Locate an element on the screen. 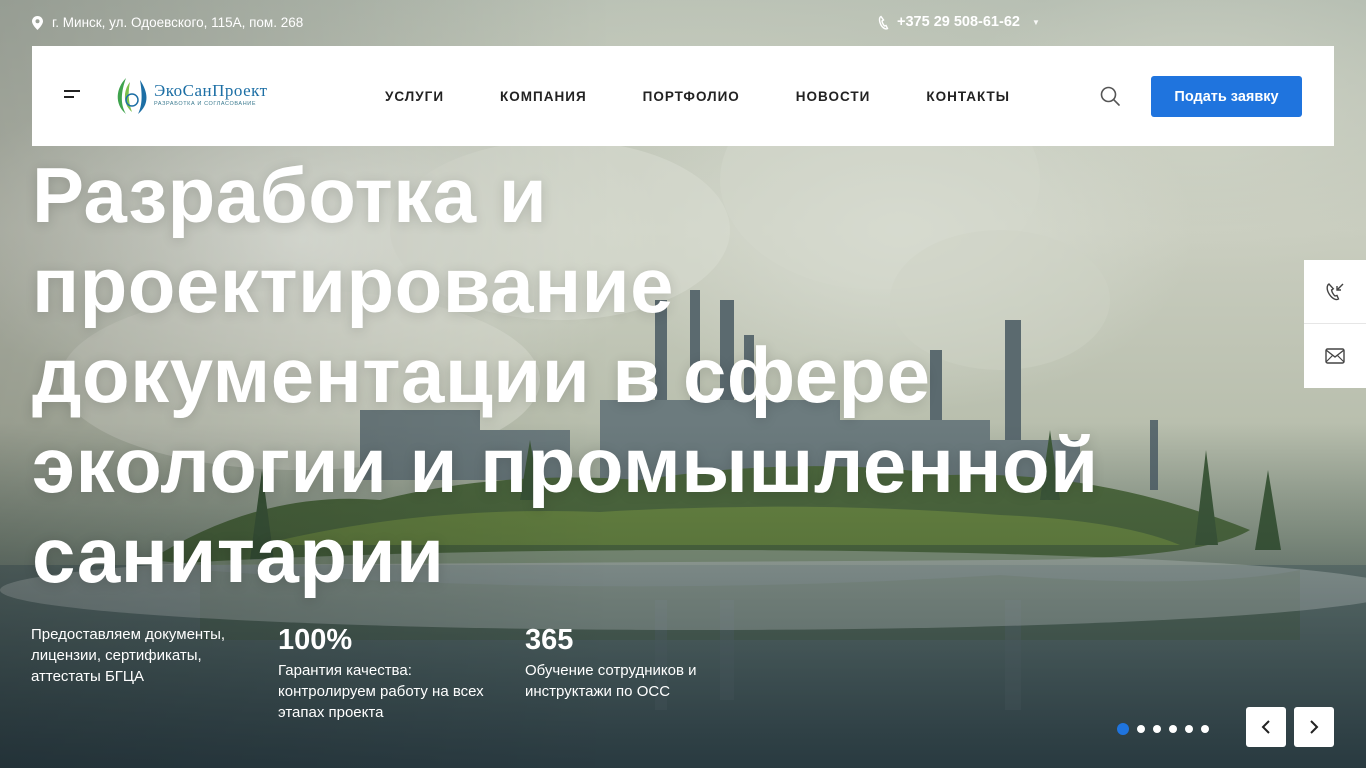 The height and width of the screenshot is (768, 1366). site-logo: ЭкоСанПроект Разработка и согласование is located at coordinates (190, 95).